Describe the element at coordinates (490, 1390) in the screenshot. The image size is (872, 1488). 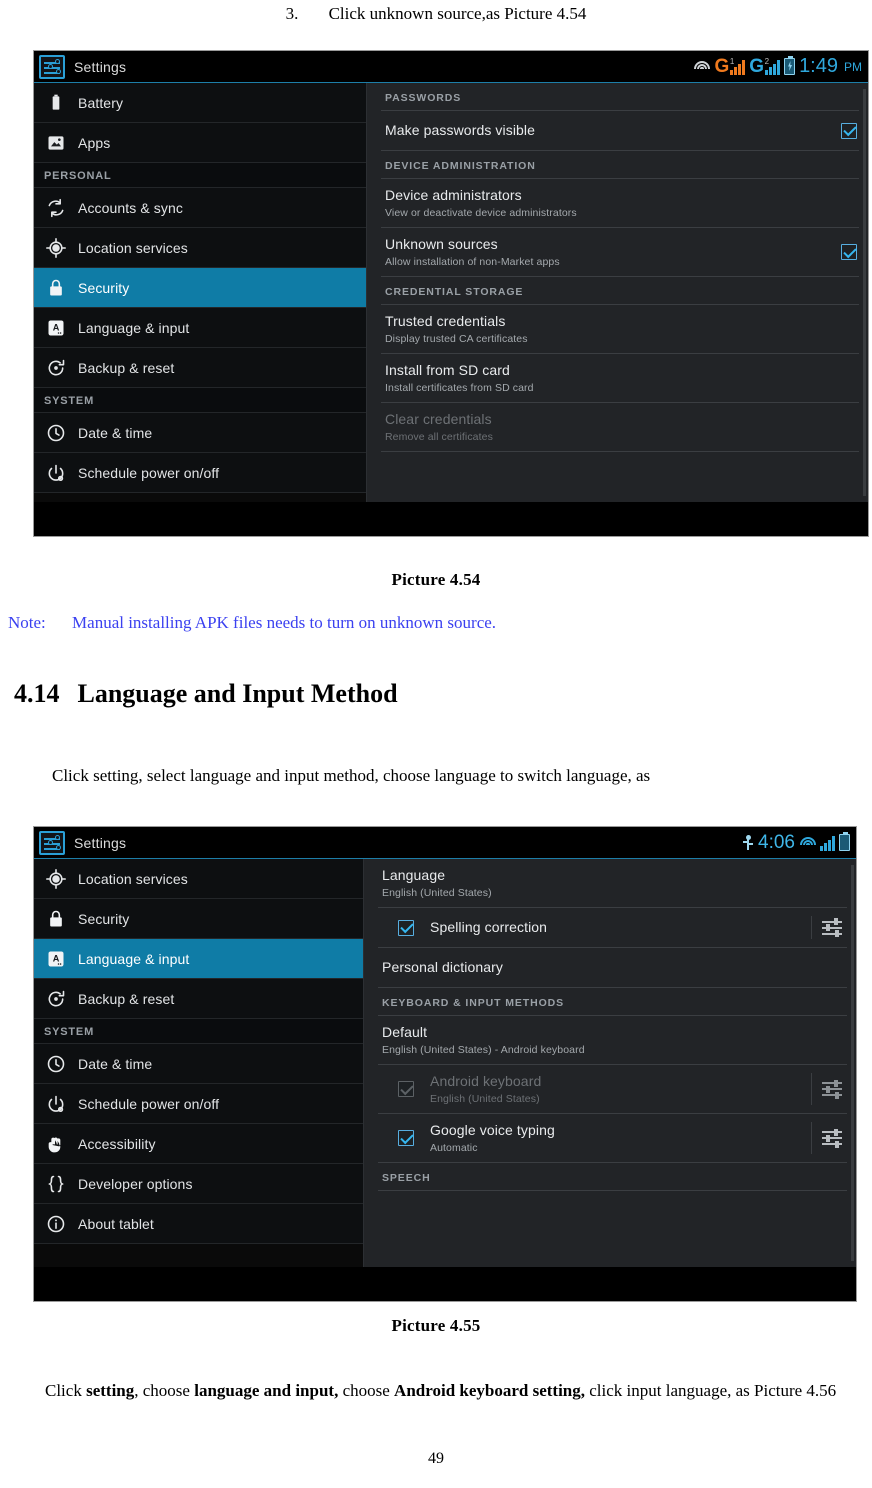
I see `para2-bold3: Android keyboard setting,` at that location.